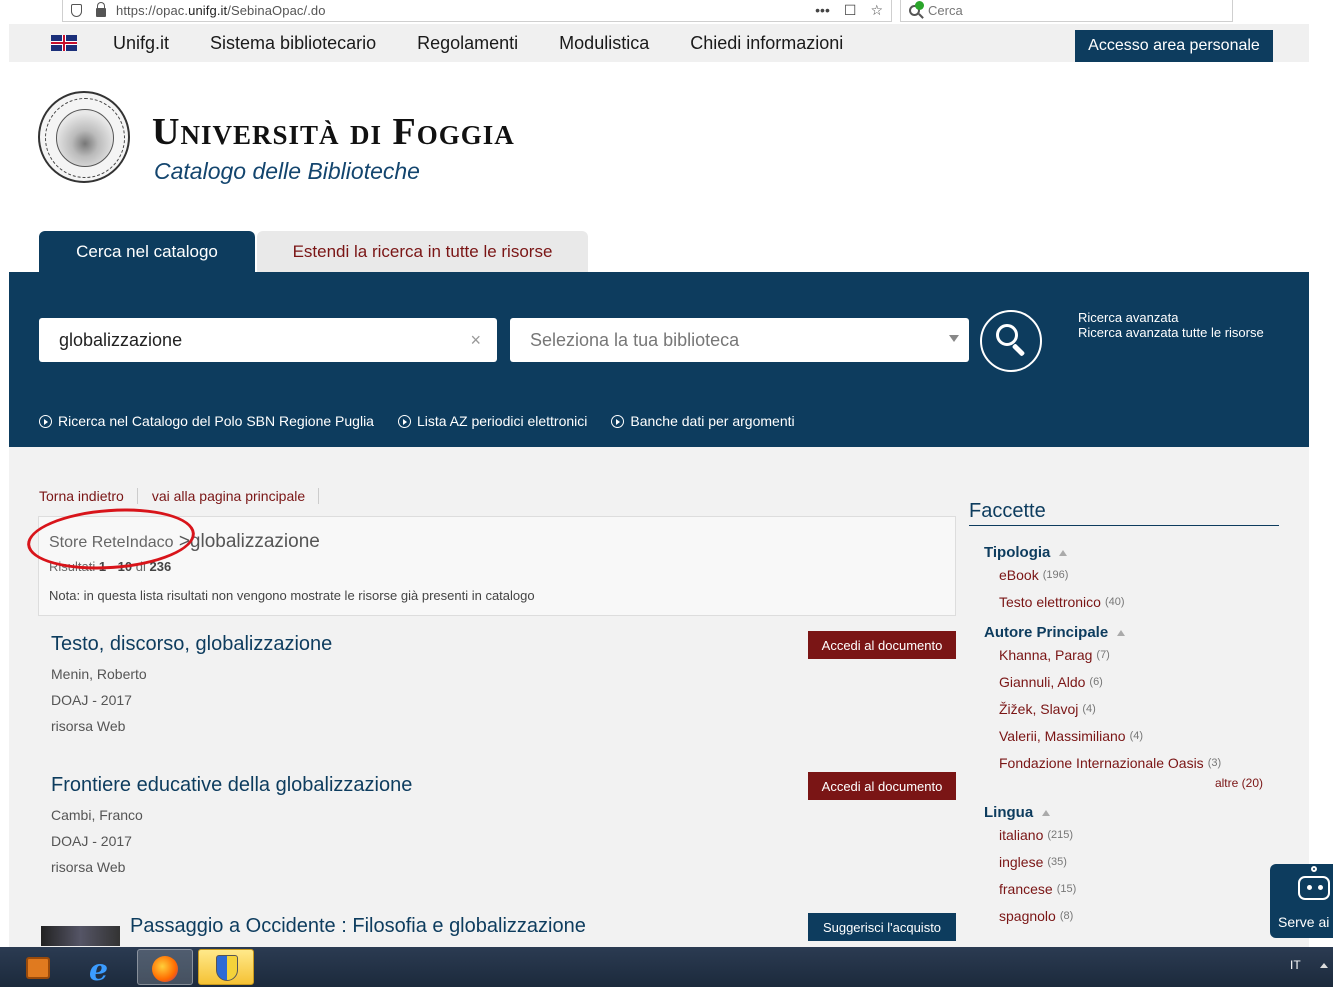 The width and height of the screenshot is (1333, 988). What do you see at coordinates (1314, 888) in the screenshot?
I see `robot-icon` at bounding box center [1314, 888].